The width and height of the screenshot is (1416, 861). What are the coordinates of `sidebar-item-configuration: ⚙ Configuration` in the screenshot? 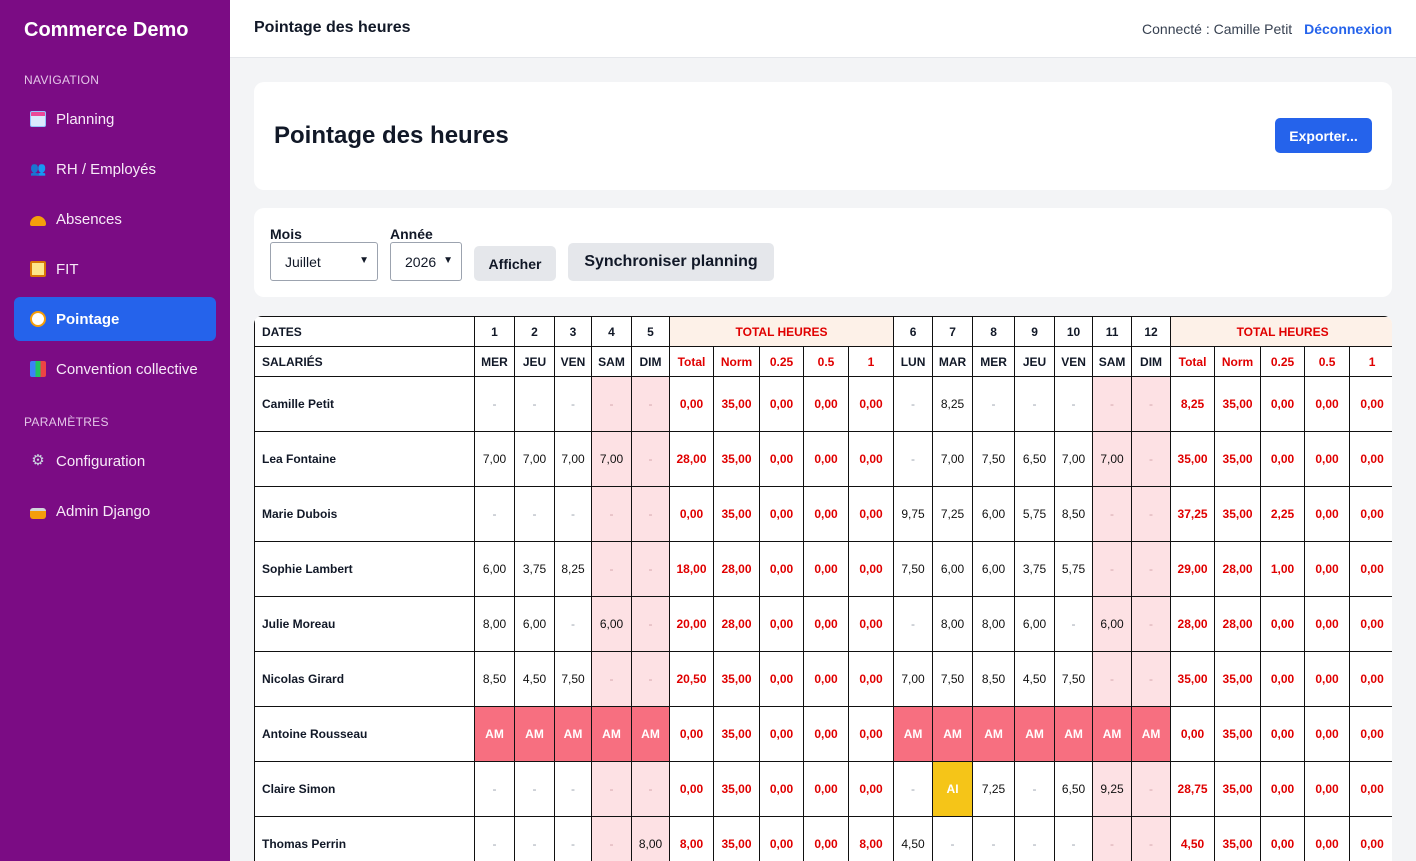 It's located at (115, 461).